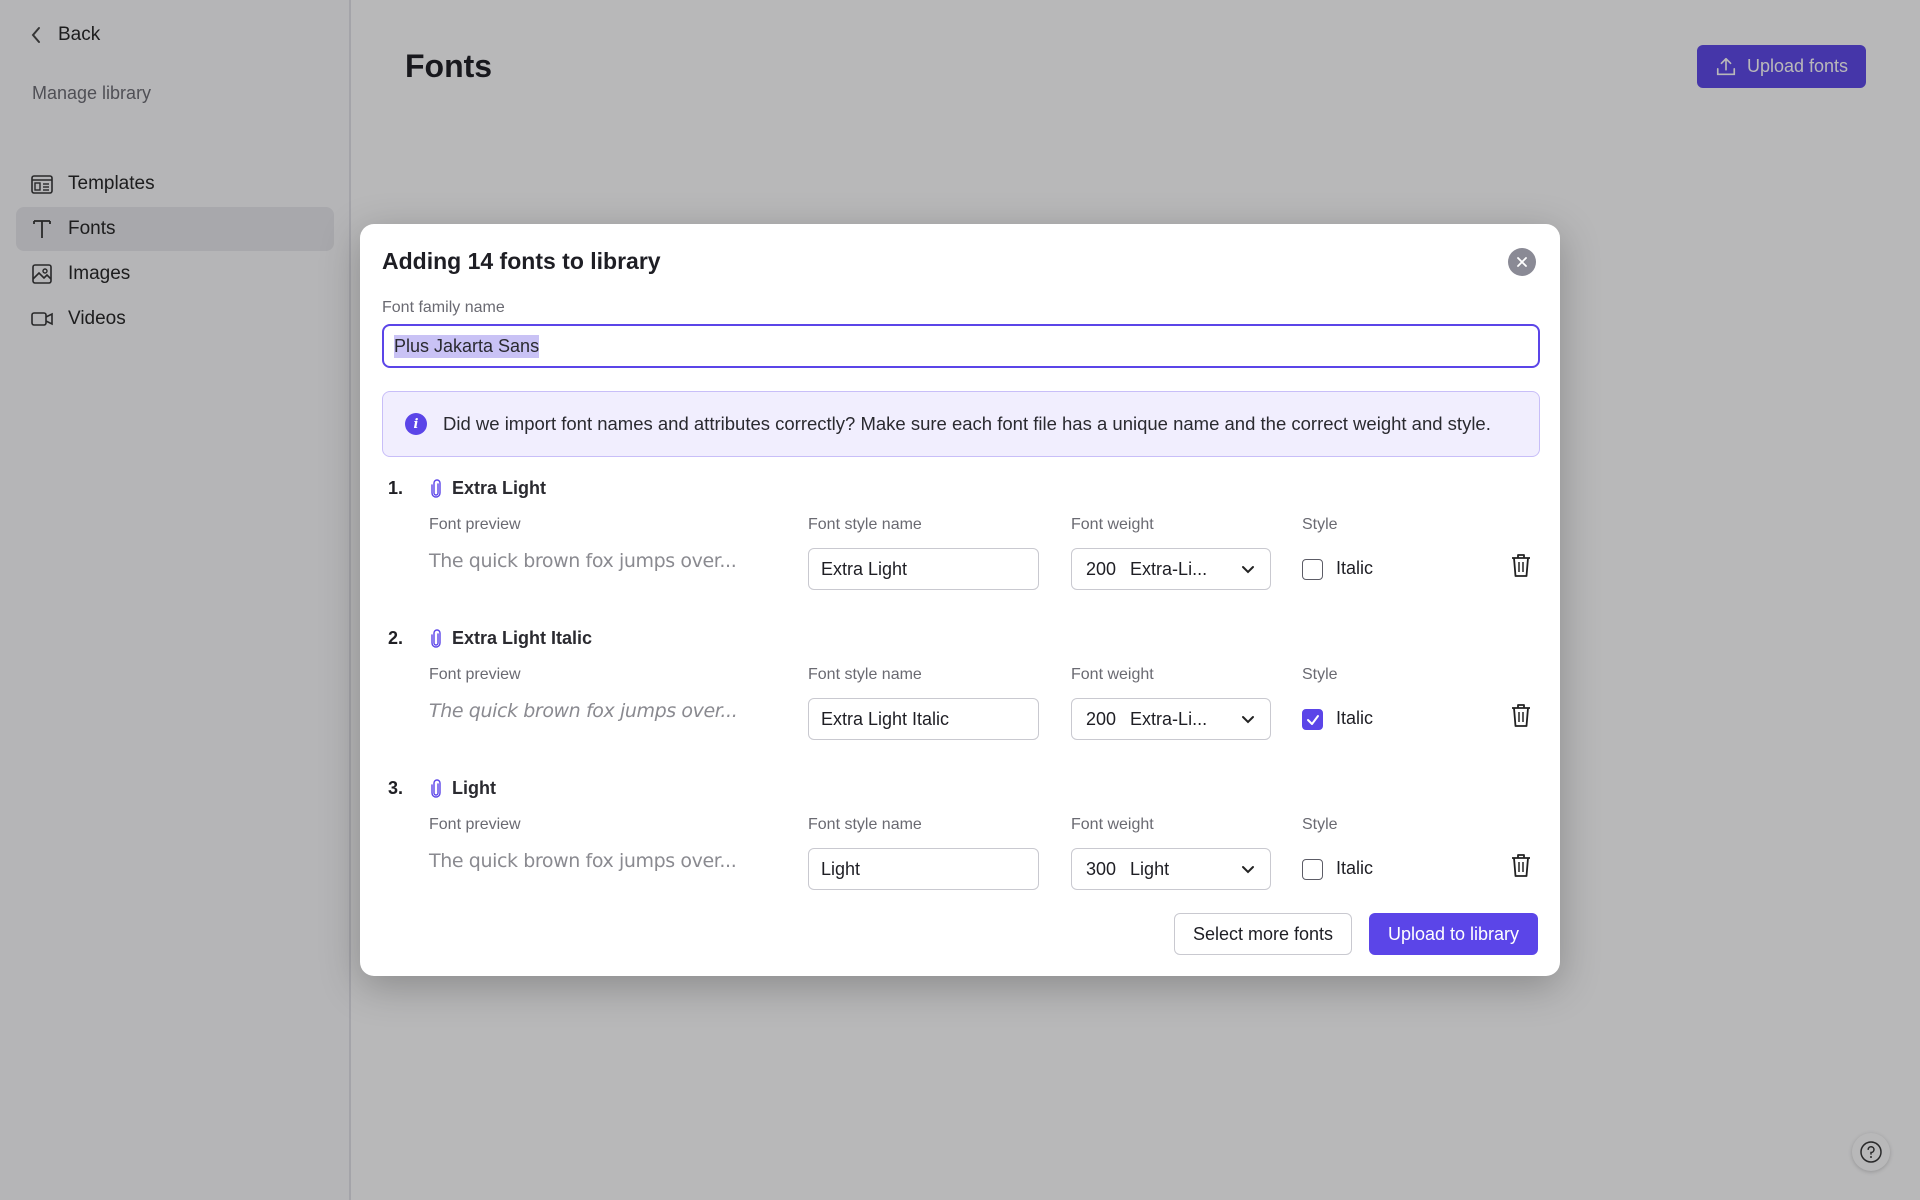  Describe the element at coordinates (521, 261) in the screenshot. I see `modal-title: Adding 14 fonts to library` at that location.